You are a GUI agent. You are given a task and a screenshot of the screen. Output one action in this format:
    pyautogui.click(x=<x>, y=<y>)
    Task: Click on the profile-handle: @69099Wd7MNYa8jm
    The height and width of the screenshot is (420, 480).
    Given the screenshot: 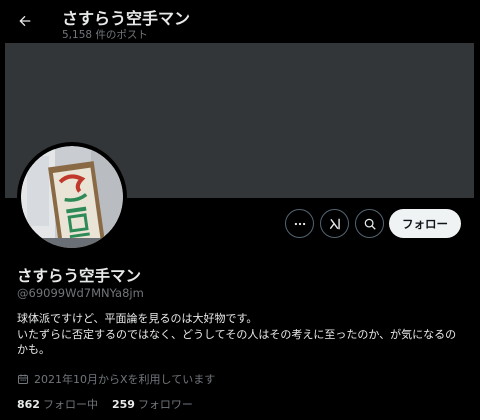 What is the action you would take?
    pyautogui.click(x=80, y=293)
    